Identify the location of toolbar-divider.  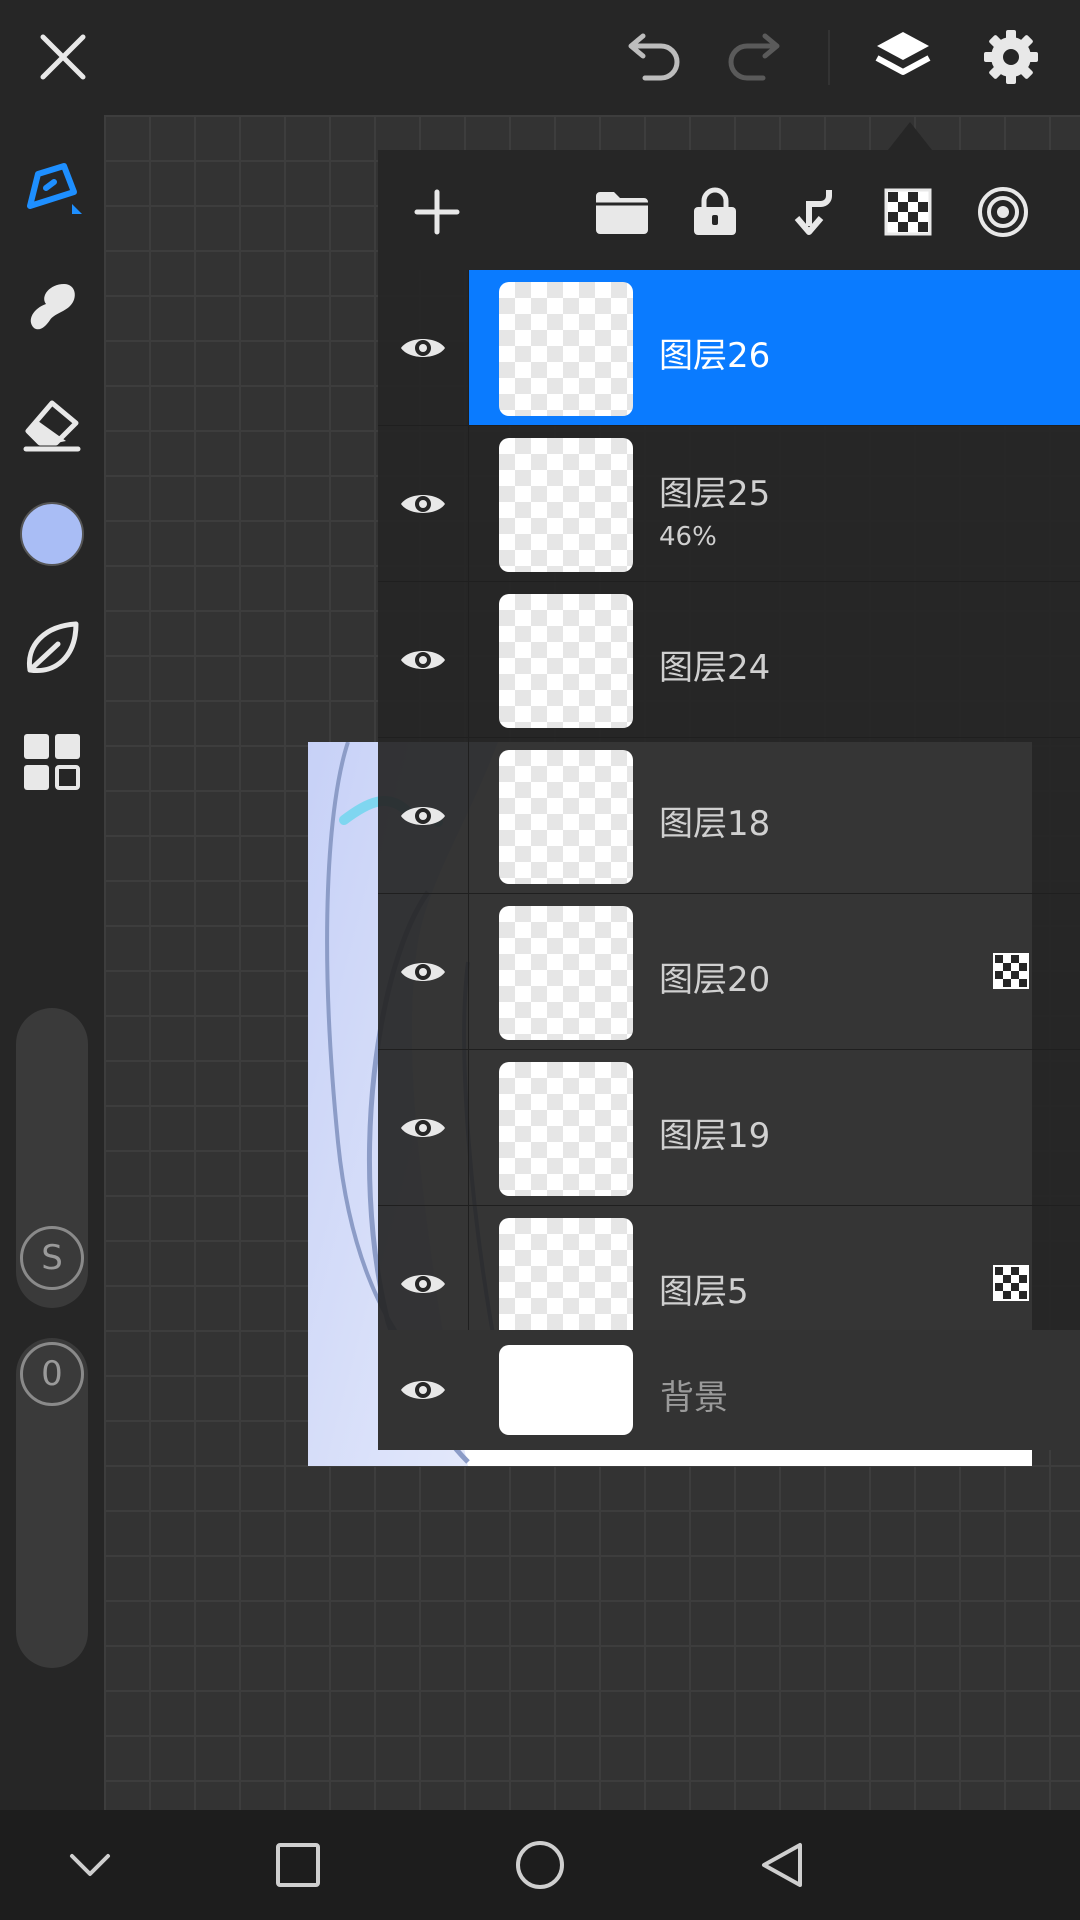
(829, 57).